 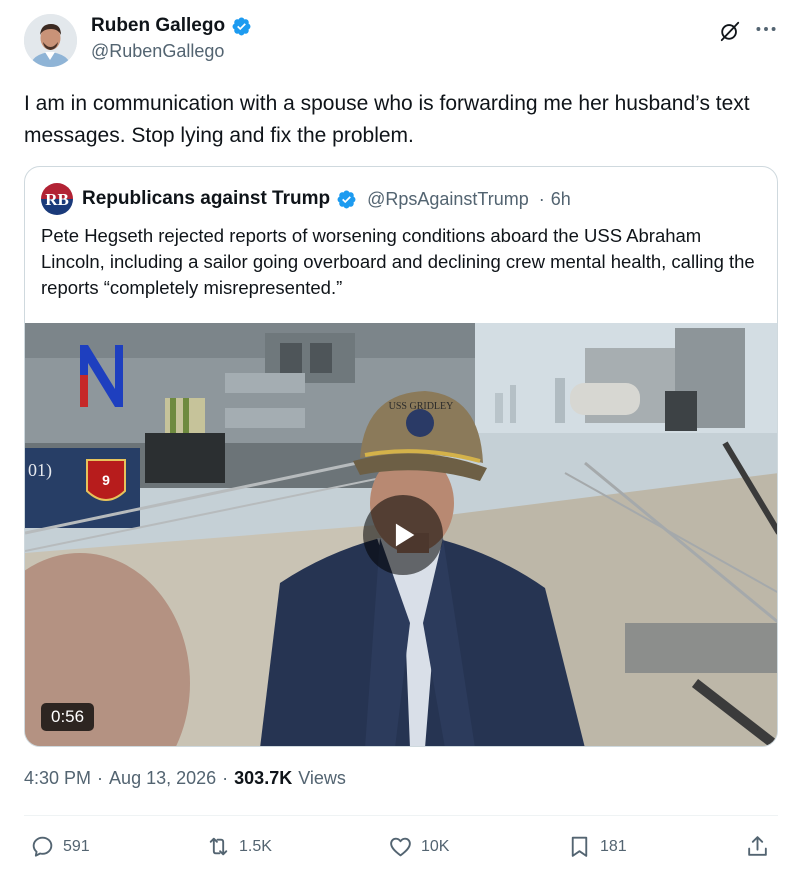 I want to click on views-label: Views, so click(x=322, y=778).